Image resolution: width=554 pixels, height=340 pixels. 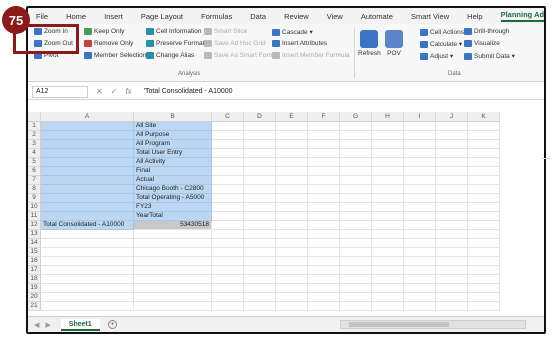 What do you see at coordinates (173, 135) in the screenshot?
I see `cell-b: All Purpose` at bounding box center [173, 135].